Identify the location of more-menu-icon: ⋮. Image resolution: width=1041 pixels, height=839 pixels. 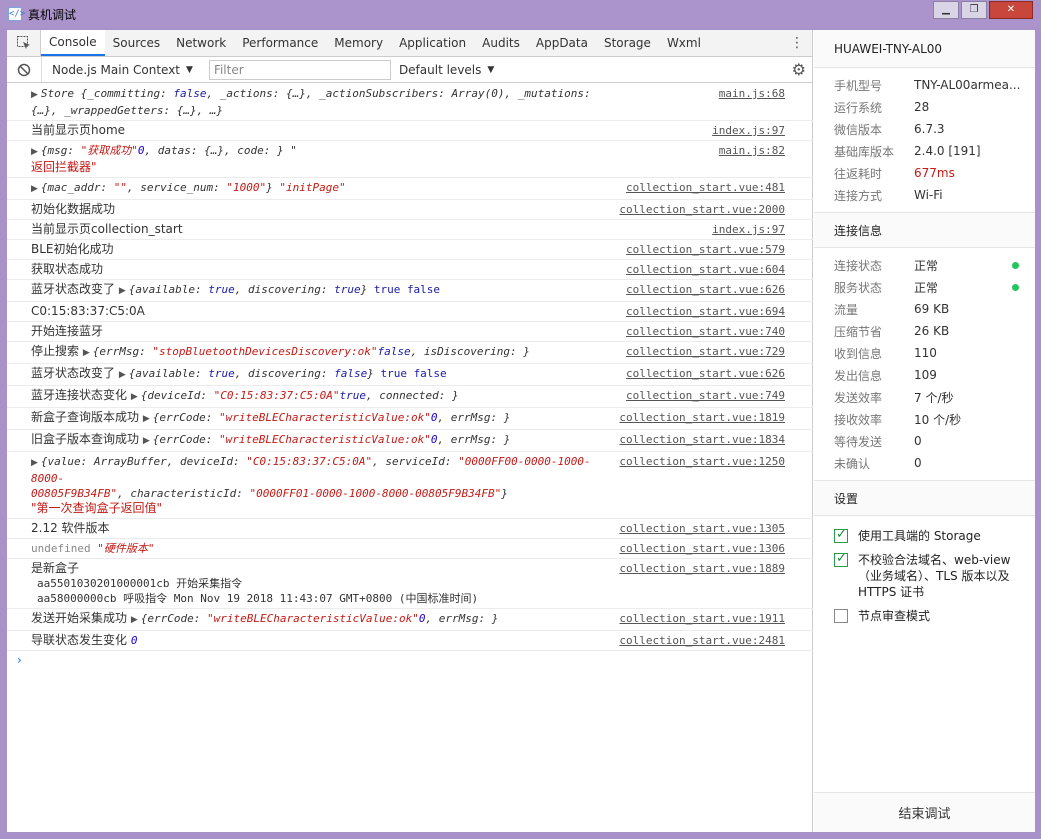
(797, 43).